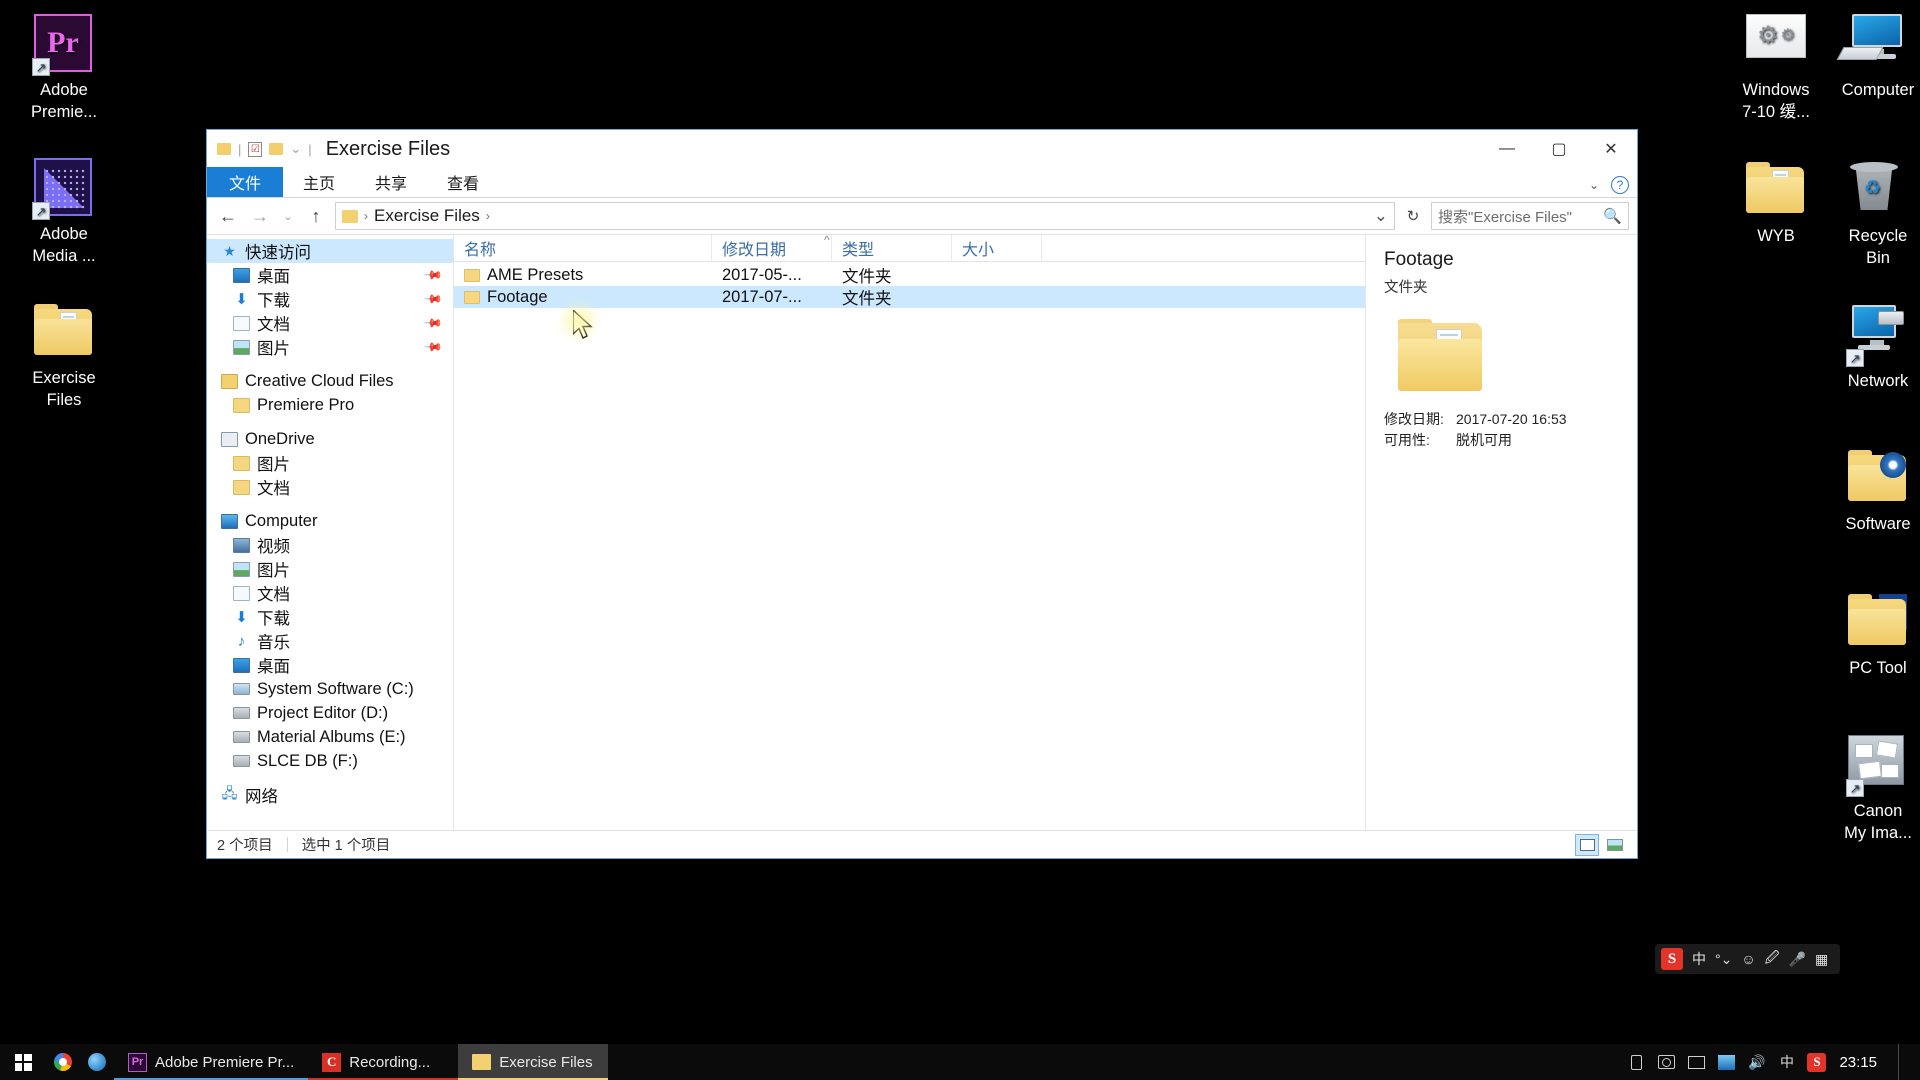 The image size is (1920, 1080). I want to click on refresh-button: ↻, so click(1413, 216).